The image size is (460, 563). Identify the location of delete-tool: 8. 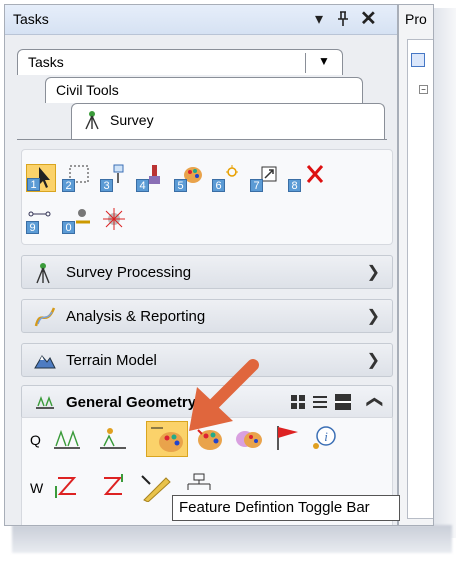
(306, 178).